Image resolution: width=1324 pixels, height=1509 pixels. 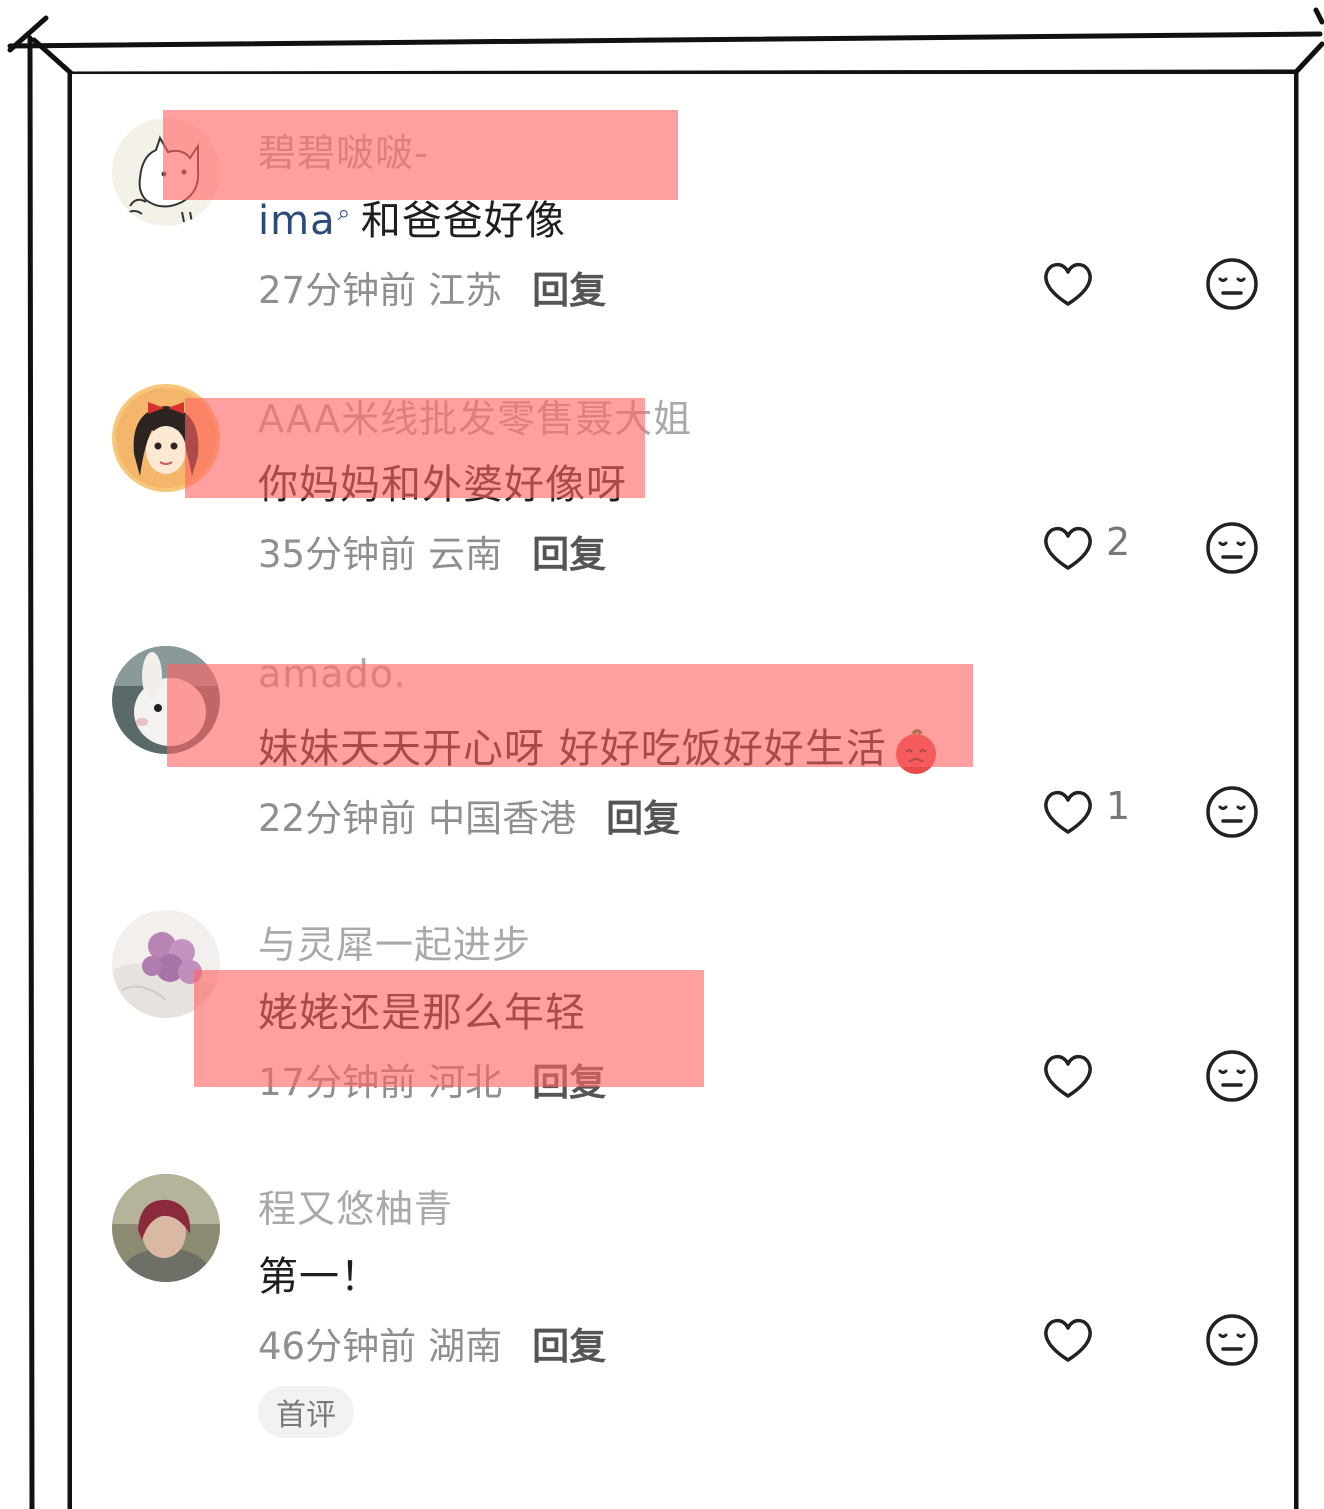 I want to click on cat-doodle-avatar-icon, so click(x=166, y=172).